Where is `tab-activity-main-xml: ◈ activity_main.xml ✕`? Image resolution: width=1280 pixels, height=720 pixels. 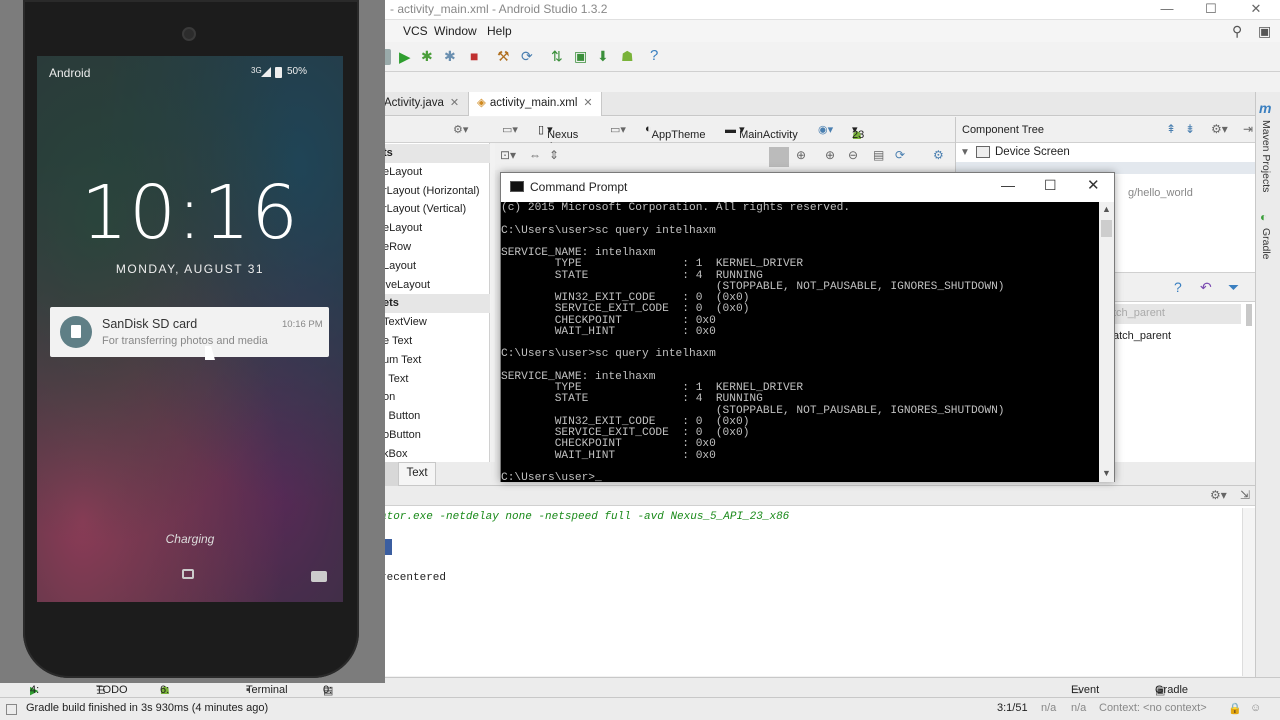 tab-activity-main-xml: ◈ activity_main.xml ✕ is located at coordinates (535, 104).